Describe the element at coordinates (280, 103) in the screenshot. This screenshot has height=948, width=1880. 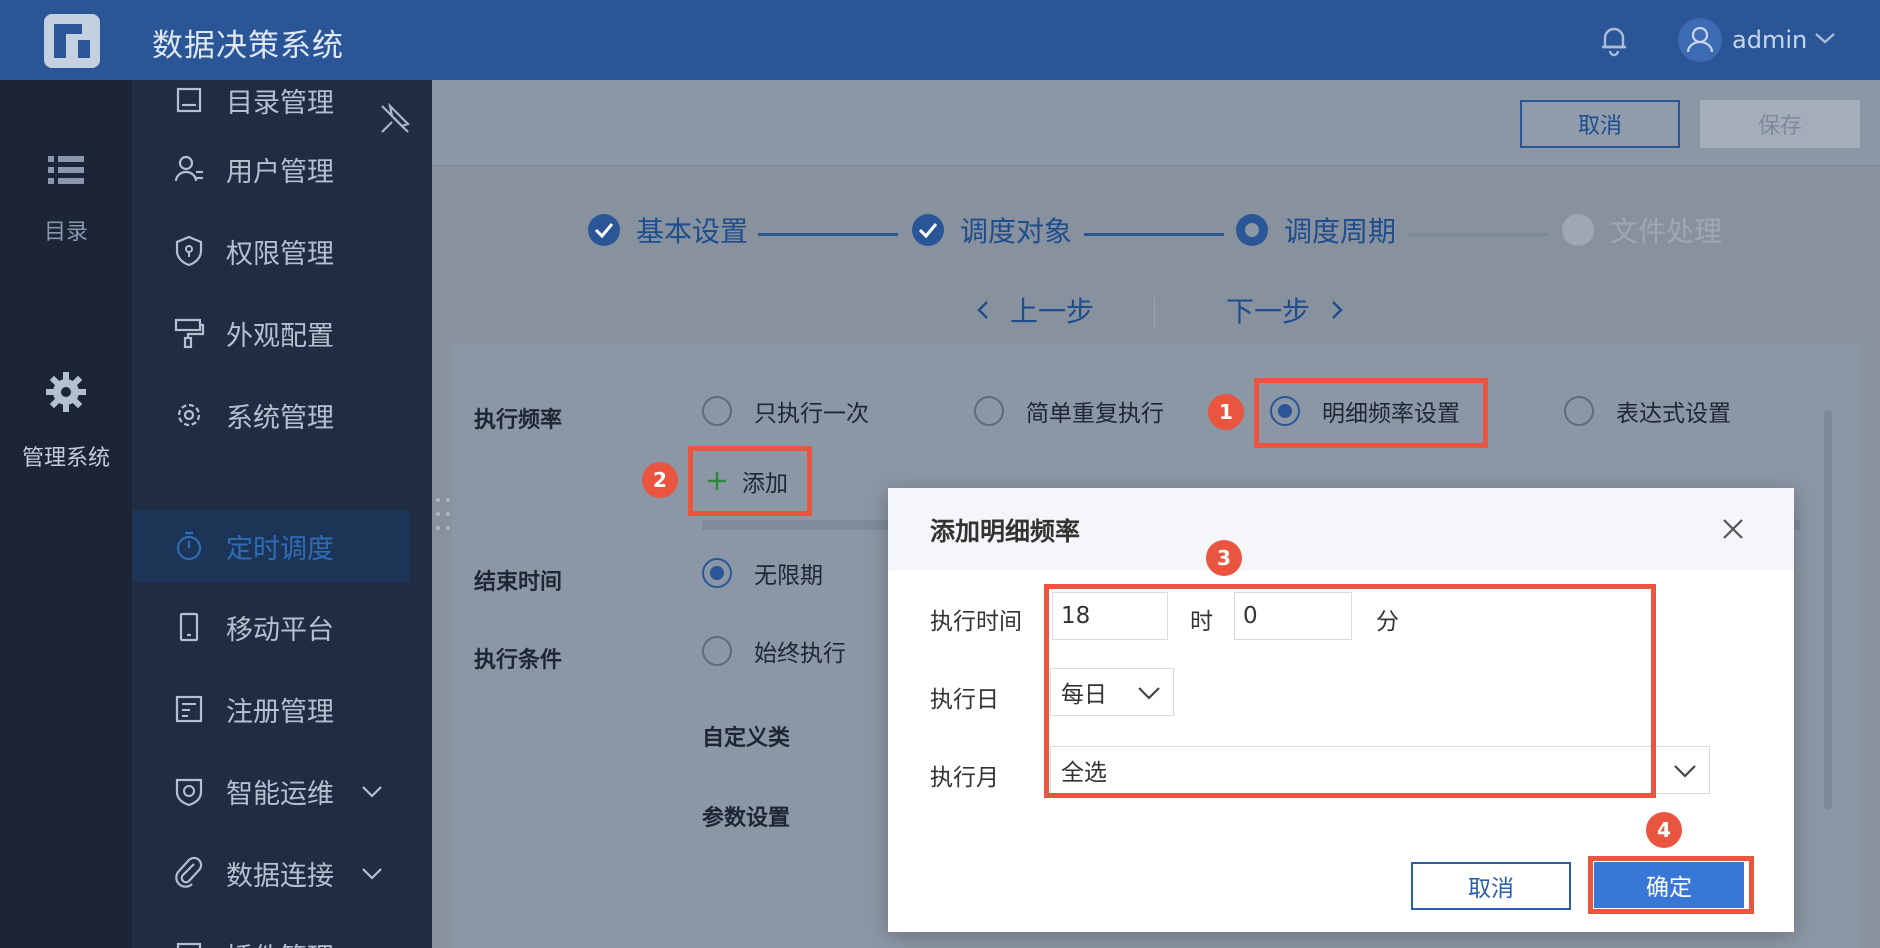
I see `sidebar-item-label: 目录管理` at that location.